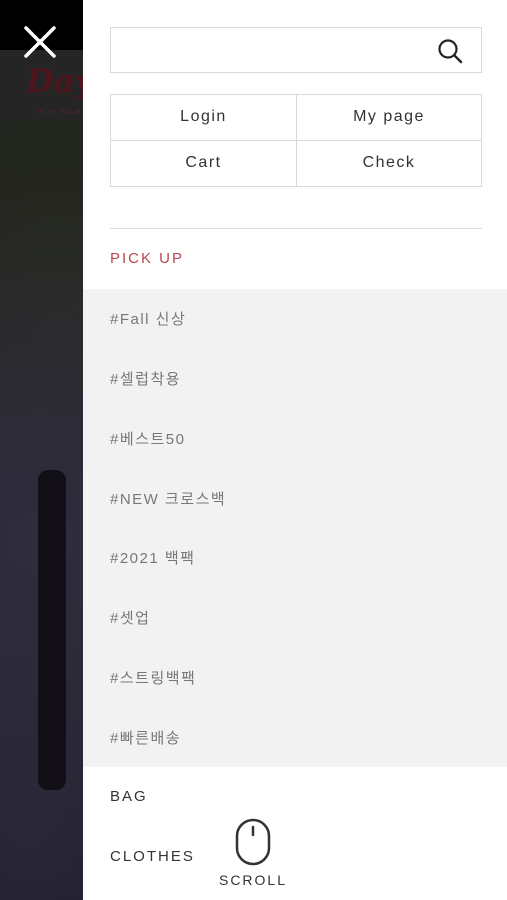 This screenshot has height=900, width=507. I want to click on account-links: Login My page Cart Check, so click(296, 140).